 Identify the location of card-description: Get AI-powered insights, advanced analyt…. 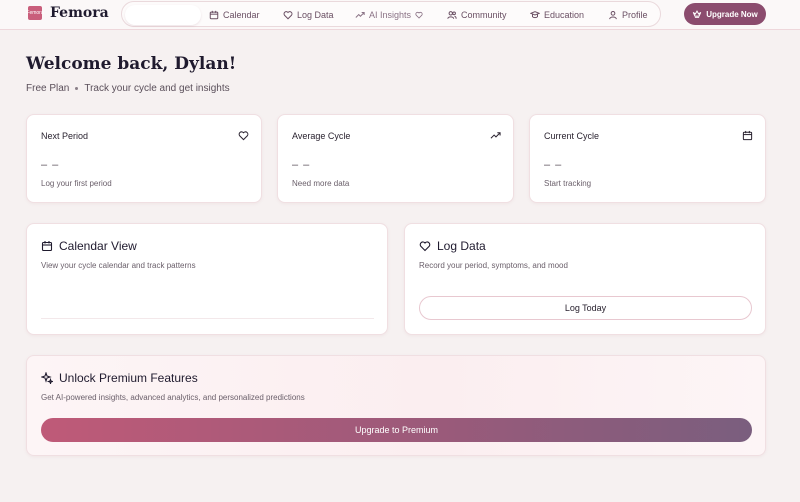
(173, 397).